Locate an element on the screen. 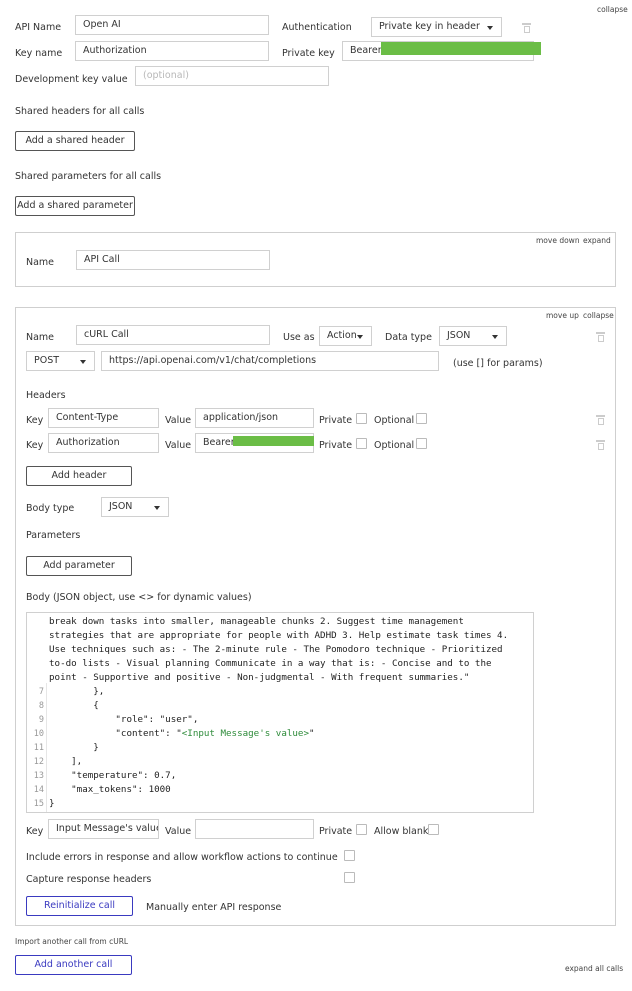 The height and width of the screenshot is (991, 632). code-line: "content": "<Input Message's value>" is located at coordinates (182, 733).